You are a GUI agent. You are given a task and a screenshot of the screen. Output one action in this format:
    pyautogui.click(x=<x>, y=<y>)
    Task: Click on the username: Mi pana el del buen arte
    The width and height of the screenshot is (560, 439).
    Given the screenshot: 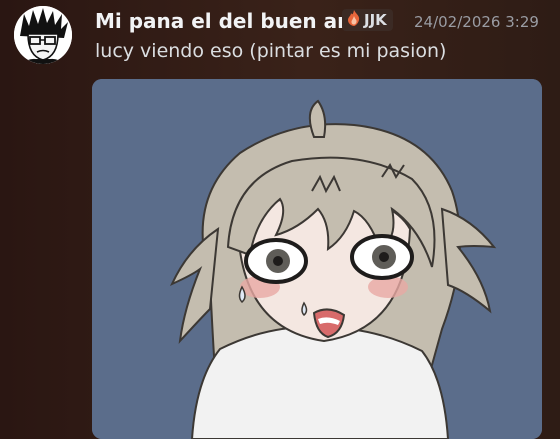 What is the action you would take?
    pyautogui.click(x=232, y=21)
    